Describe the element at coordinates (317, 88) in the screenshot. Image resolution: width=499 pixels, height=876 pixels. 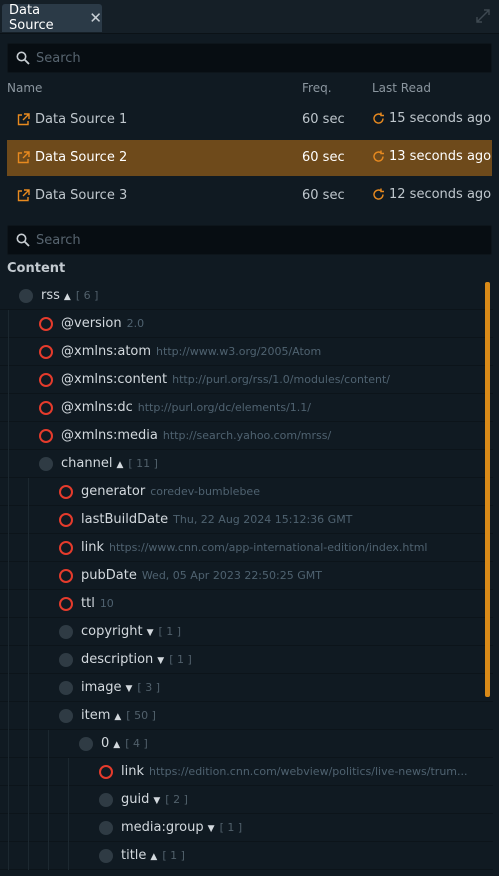
I see `col-freq: Freq.` at that location.